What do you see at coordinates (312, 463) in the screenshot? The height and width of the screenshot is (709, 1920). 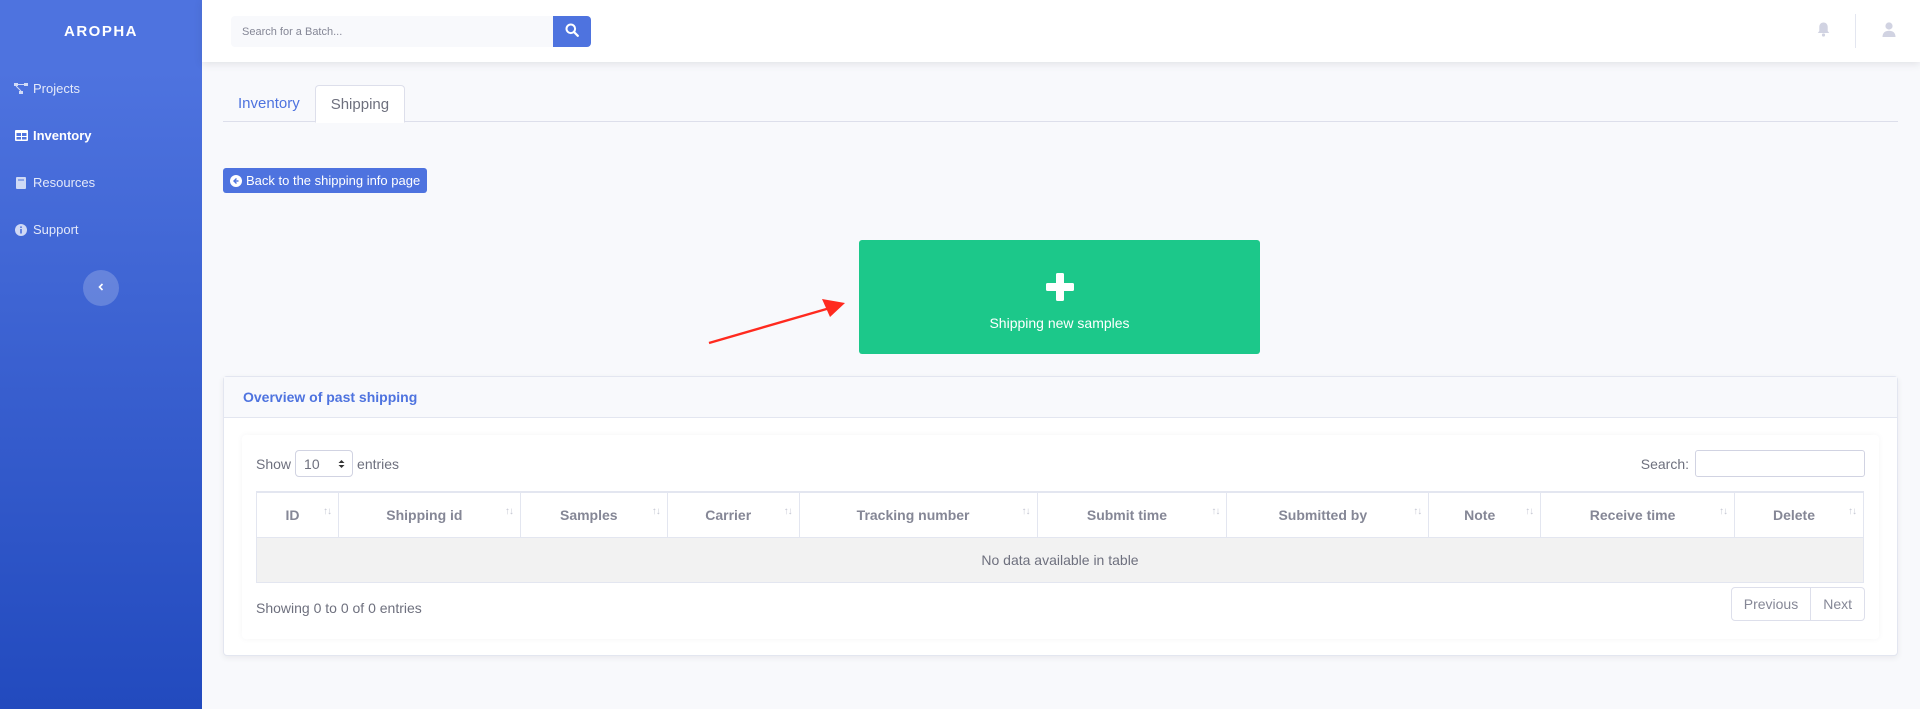 I see `page-length-value: 10` at bounding box center [312, 463].